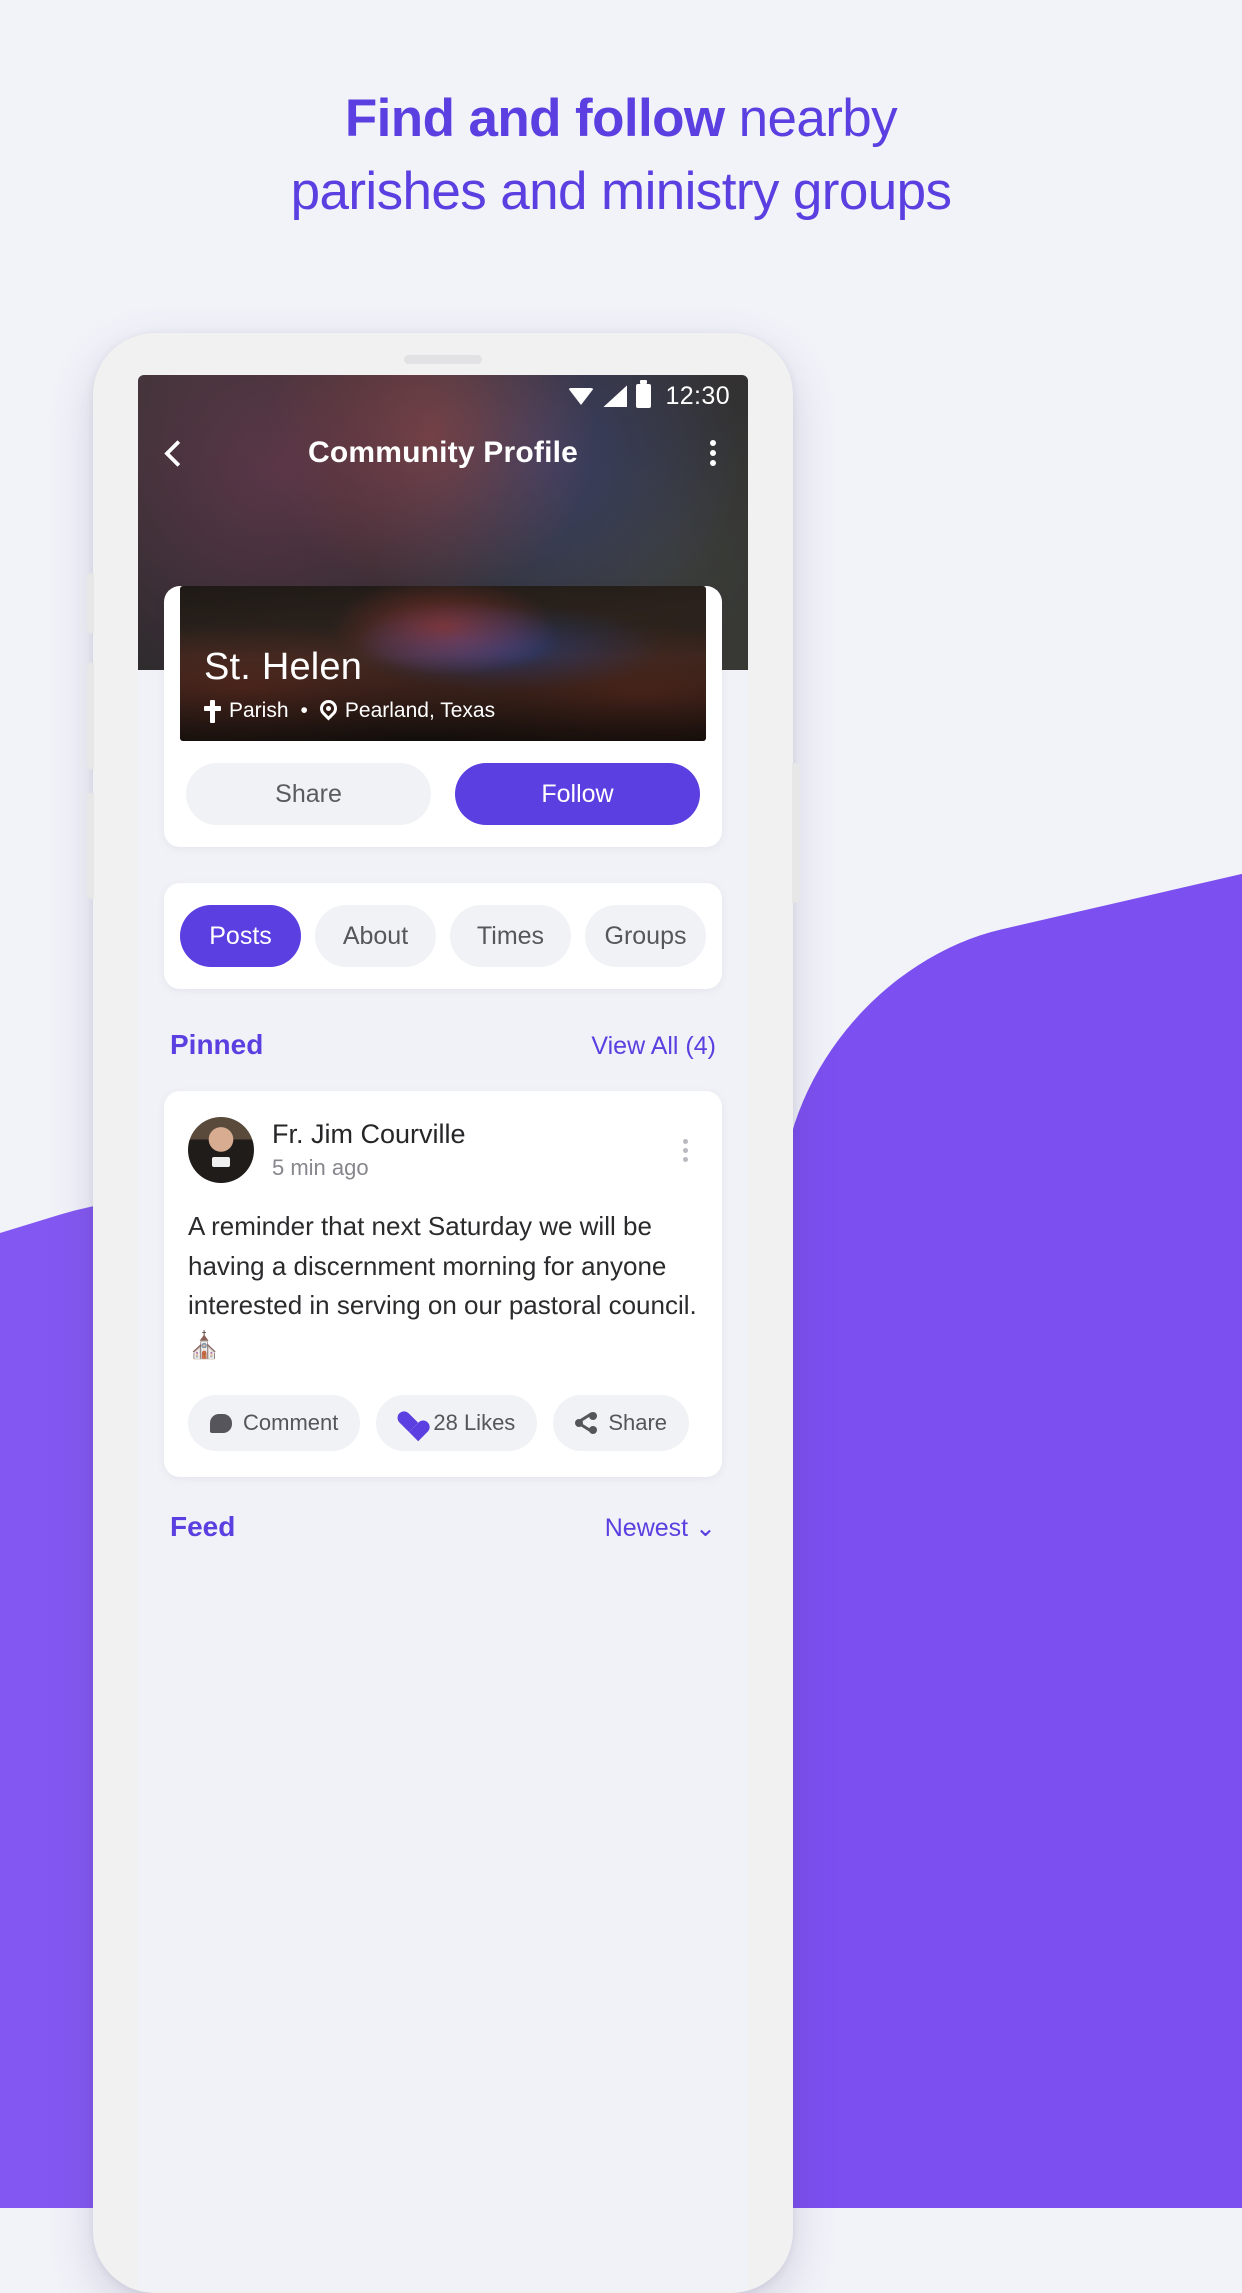 Image resolution: width=1242 pixels, height=2293 pixels. What do you see at coordinates (369, 1134) in the screenshot?
I see `post-author-name: Fr. Jim Courville` at bounding box center [369, 1134].